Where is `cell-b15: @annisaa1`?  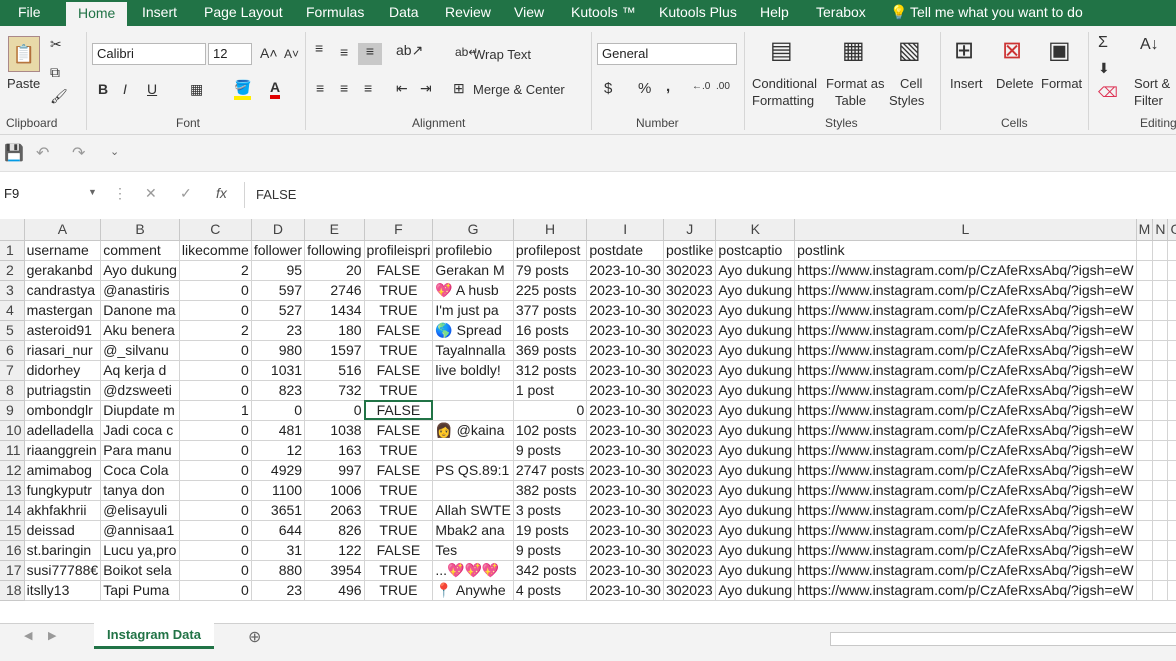
cell-b15: @annisaa1 is located at coordinates (140, 530).